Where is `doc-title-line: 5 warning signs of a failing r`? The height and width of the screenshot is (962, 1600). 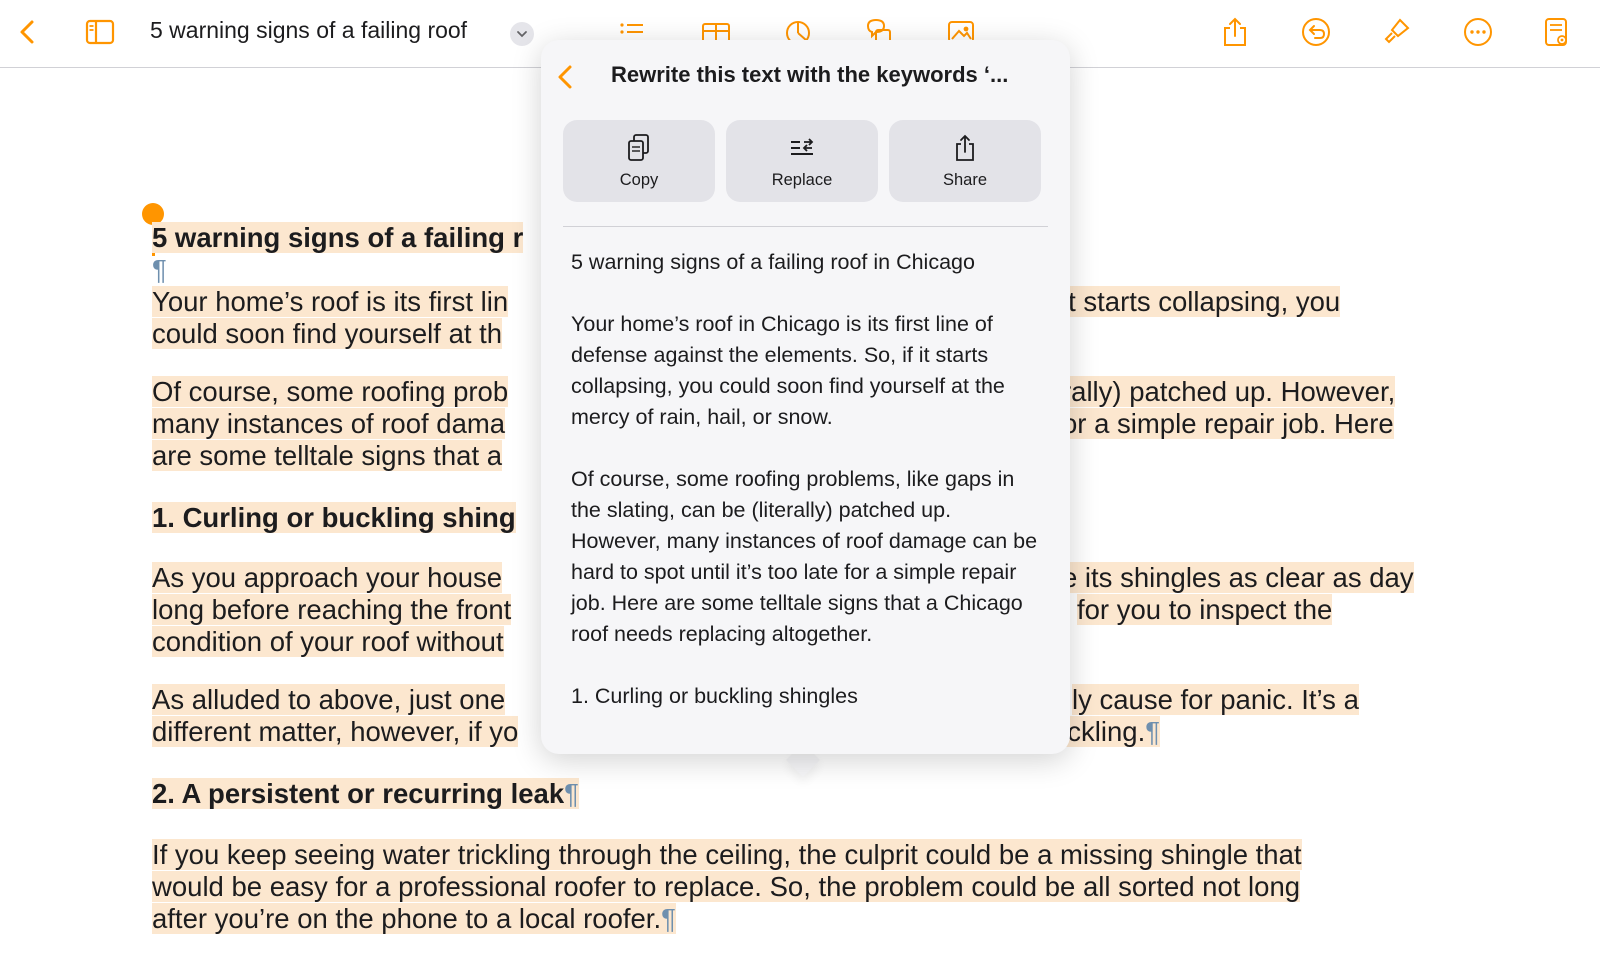 doc-title-line: 5 warning signs of a failing r is located at coordinates (338, 237).